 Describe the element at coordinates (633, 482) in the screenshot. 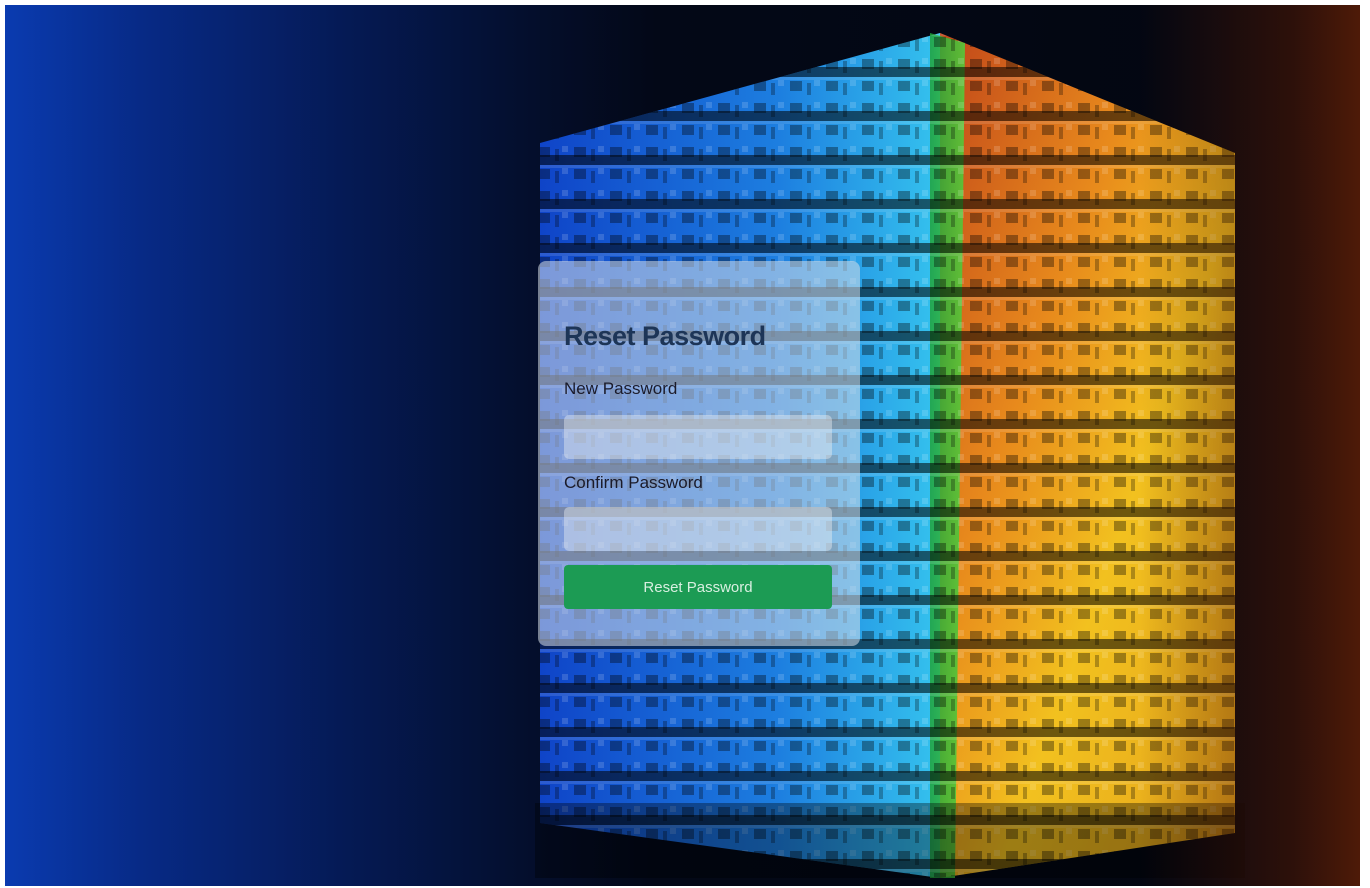

I see `confirm-password-label: Confirm Password` at that location.